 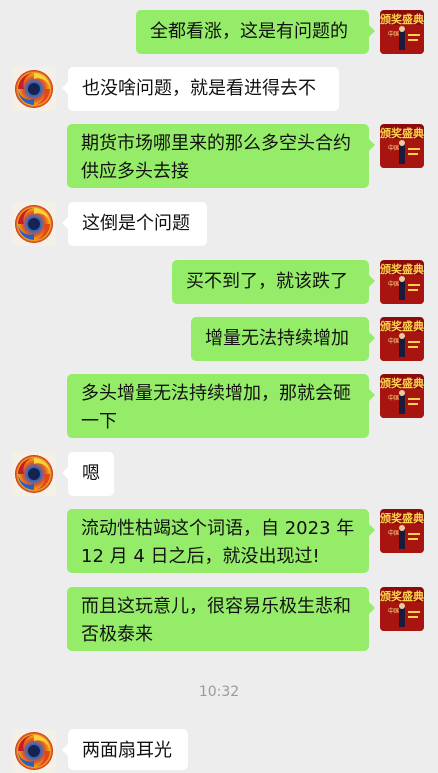 What do you see at coordinates (219, 692) in the screenshot?
I see `chat-timestamp: 10:32` at bounding box center [219, 692].